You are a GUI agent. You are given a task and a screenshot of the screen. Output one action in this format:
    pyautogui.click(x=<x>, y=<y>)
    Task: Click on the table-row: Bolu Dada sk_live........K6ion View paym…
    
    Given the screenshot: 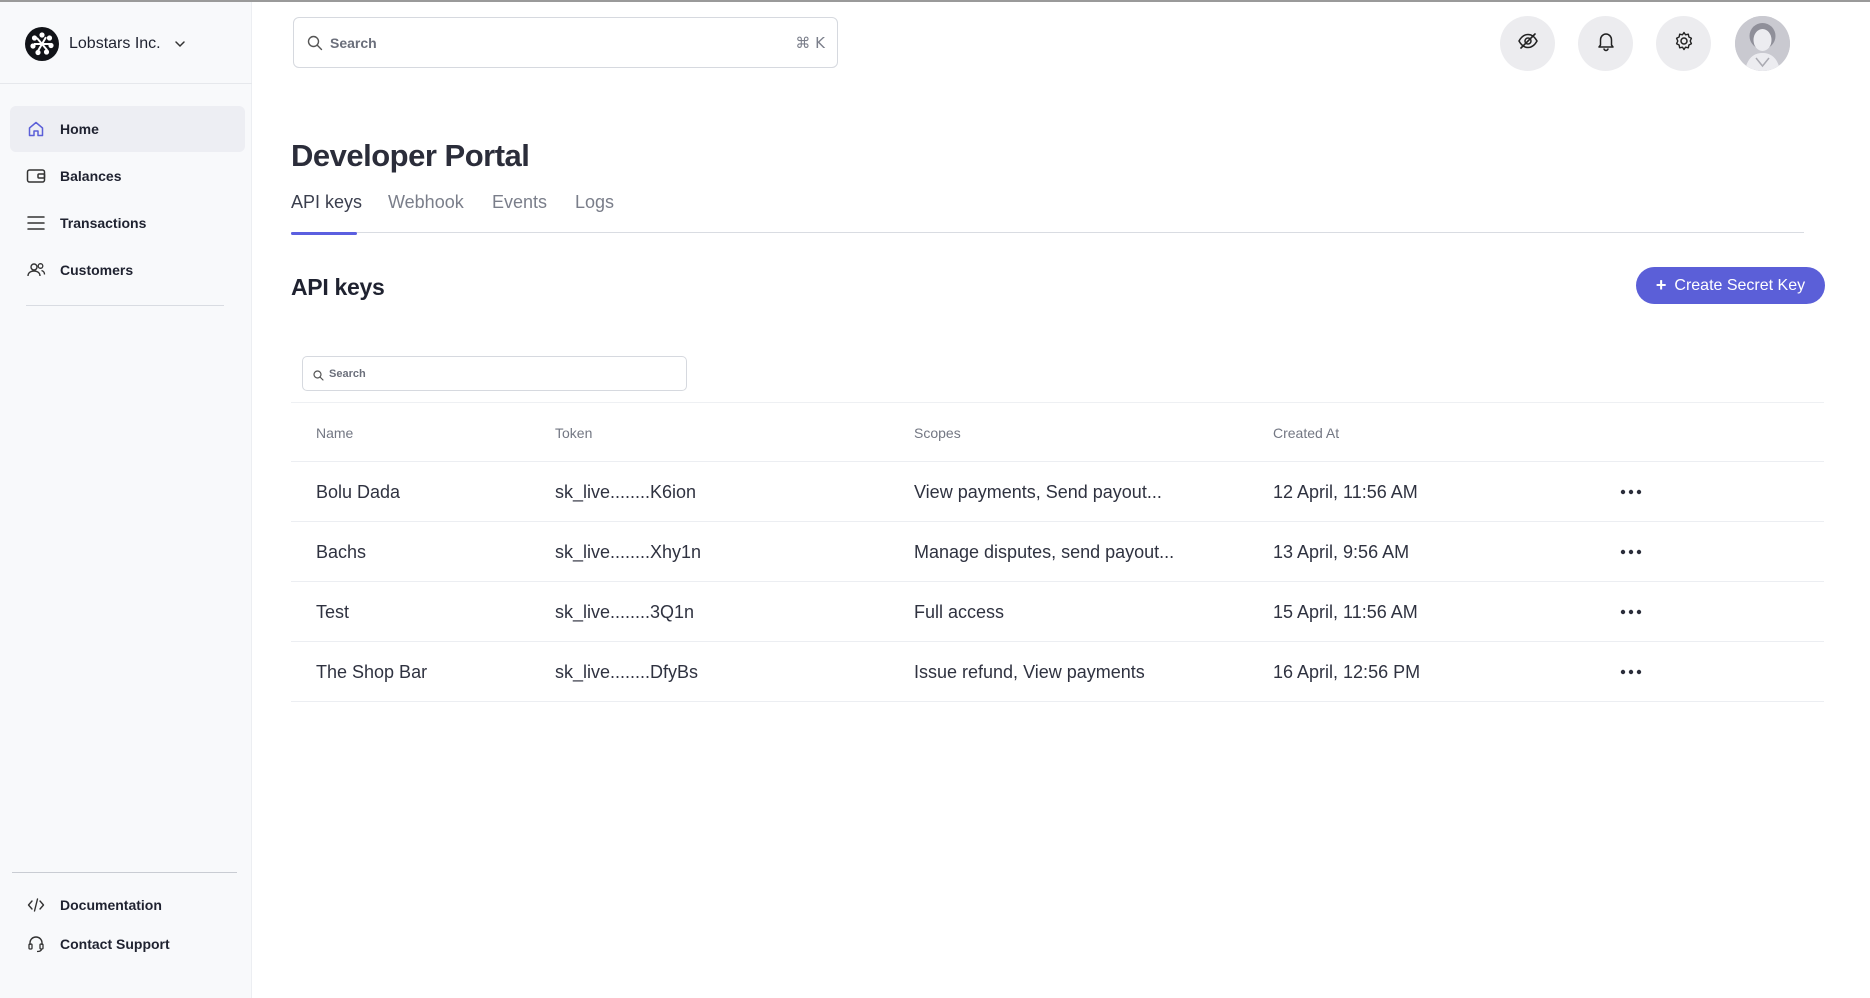 What is the action you would take?
    pyautogui.click(x=1057, y=492)
    